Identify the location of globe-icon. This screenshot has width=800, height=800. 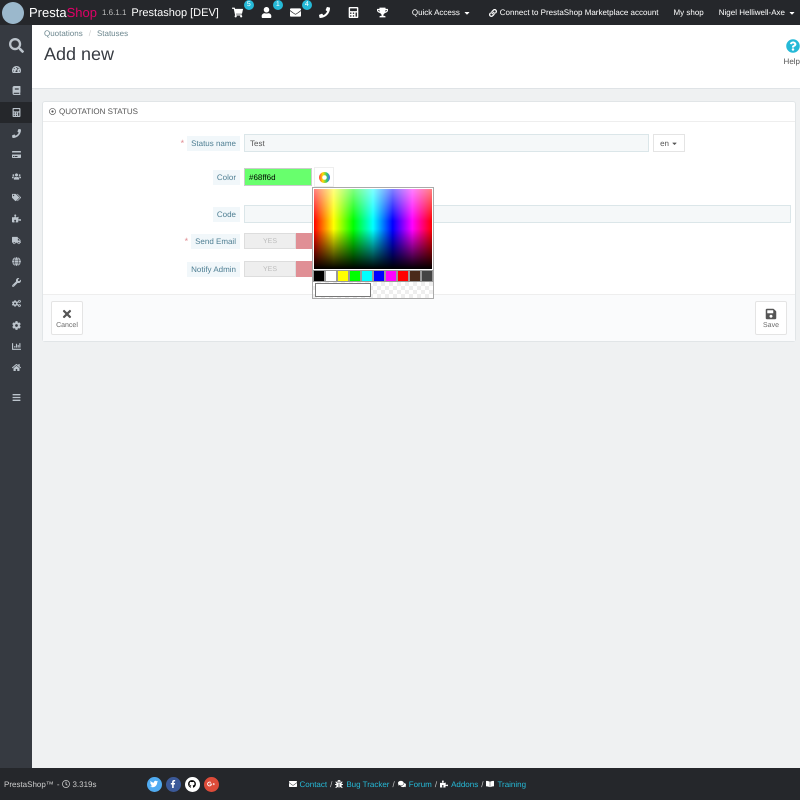
(16, 261).